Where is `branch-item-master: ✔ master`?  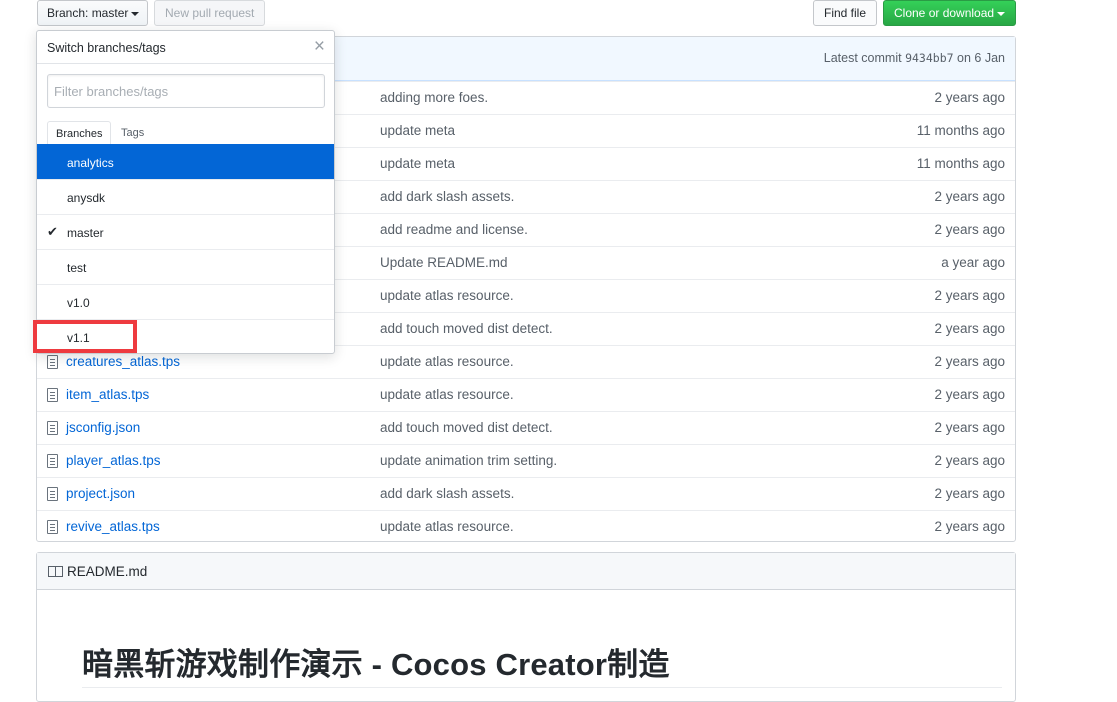 branch-item-master: ✔ master is located at coordinates (185, 231).